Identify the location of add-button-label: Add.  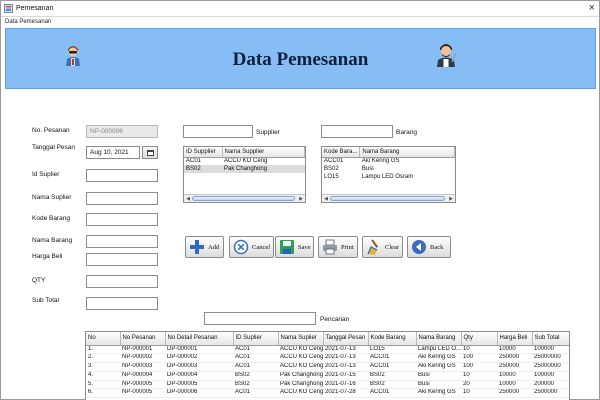
(214, 247).